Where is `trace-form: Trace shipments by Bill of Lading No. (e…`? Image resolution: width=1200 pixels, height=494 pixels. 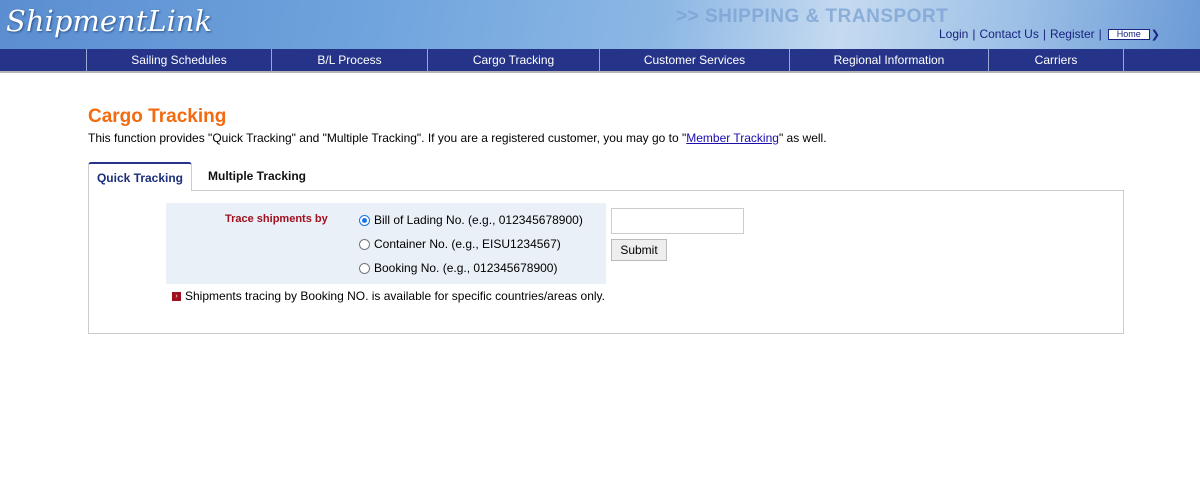
trace-form: Trace shipments by Bill of Lading No. (e… is located at coordinates (386, 243).